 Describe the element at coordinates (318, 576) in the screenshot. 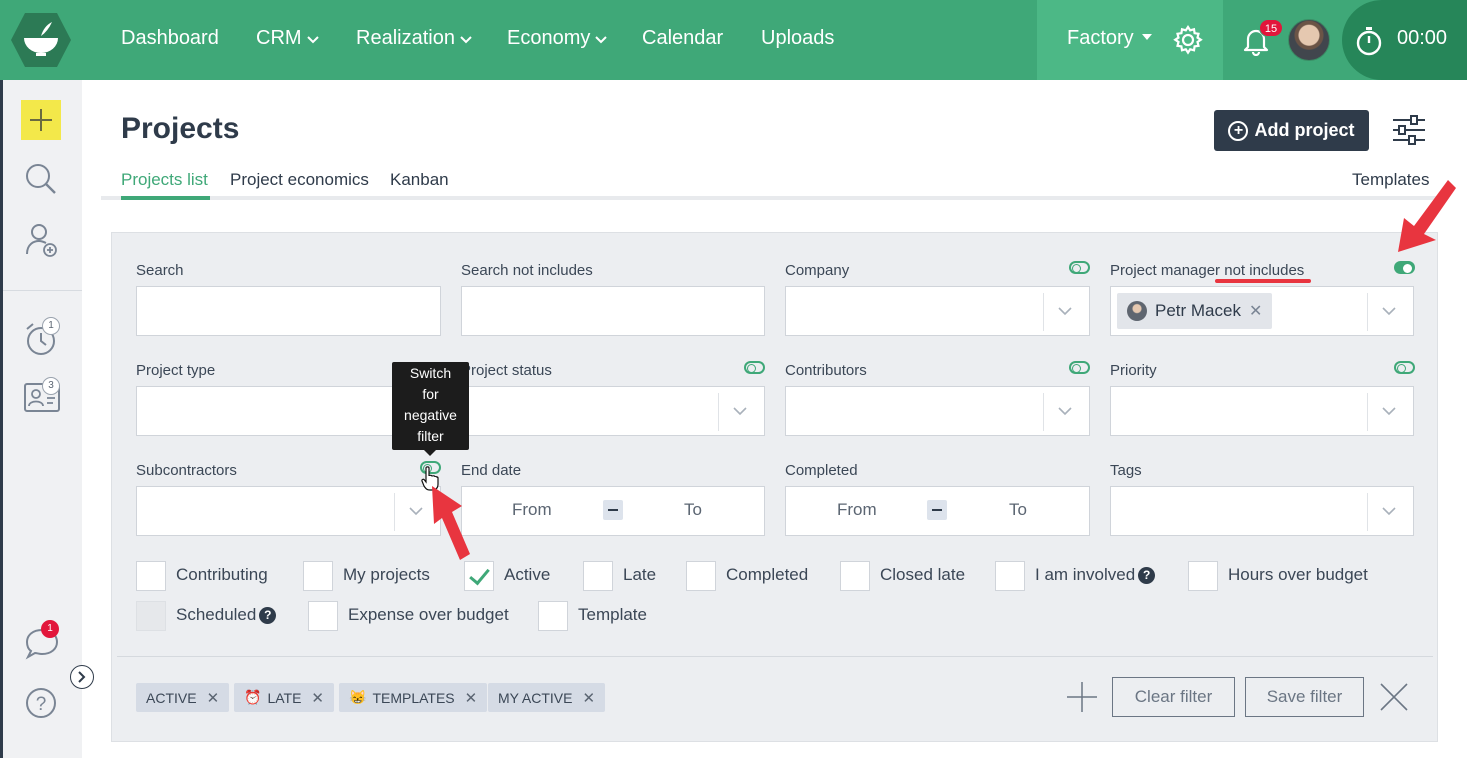

I see `checkbox-my-projects` at that location.